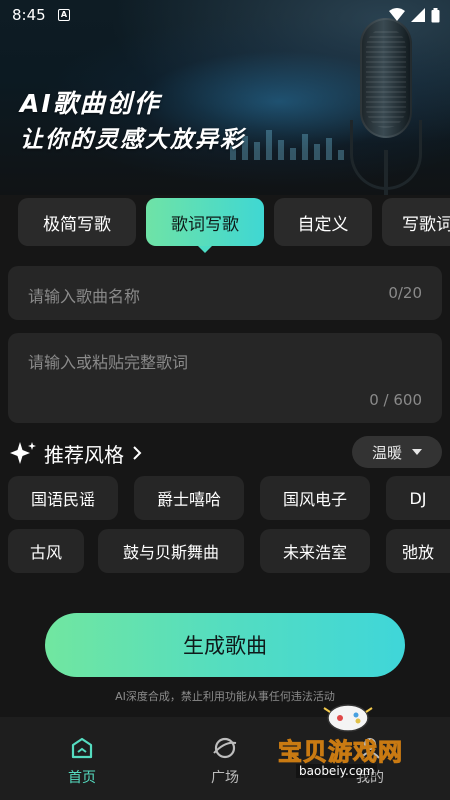 The height and width of the screenshot is (800, 450). Describe the element at coordinates (225, 762) in the screenshot. I see `nav-plaza: 广场` at that location.